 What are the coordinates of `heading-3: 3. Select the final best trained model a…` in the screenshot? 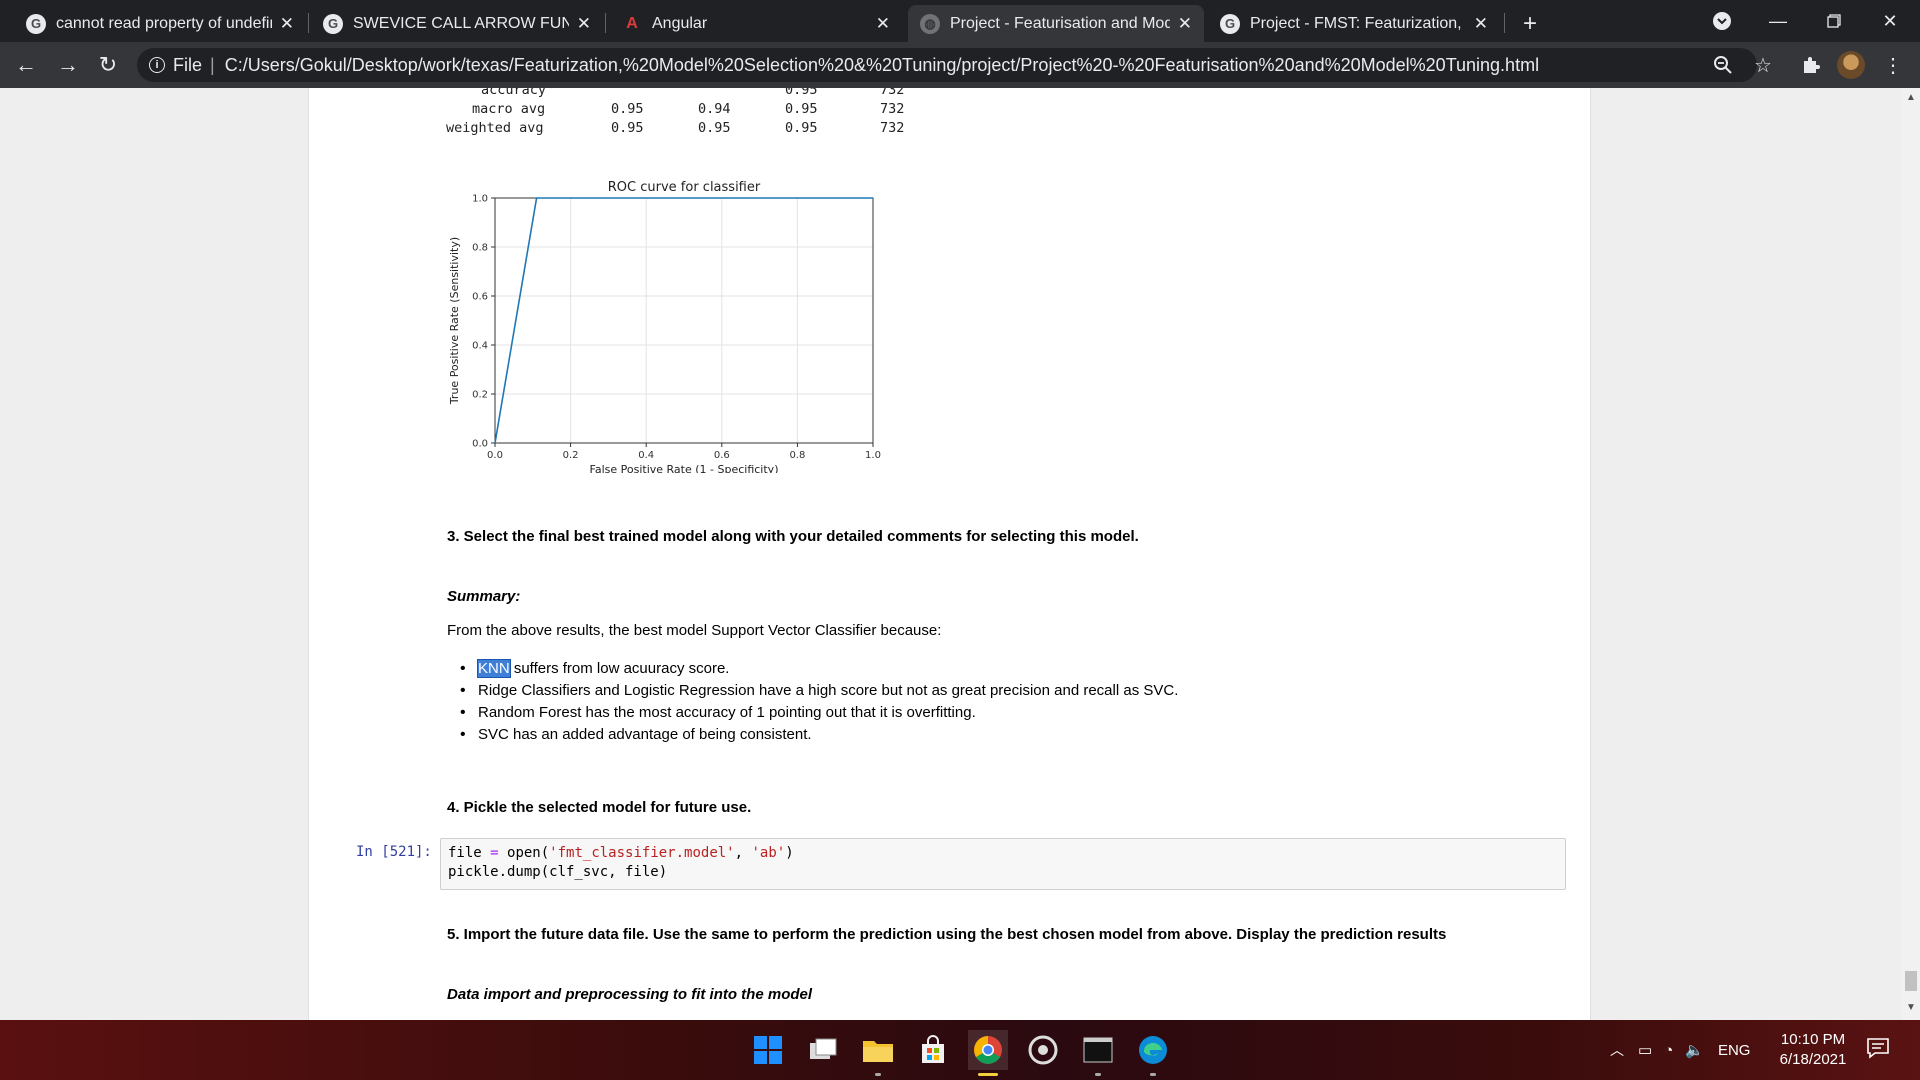 It's located at (793, 536).